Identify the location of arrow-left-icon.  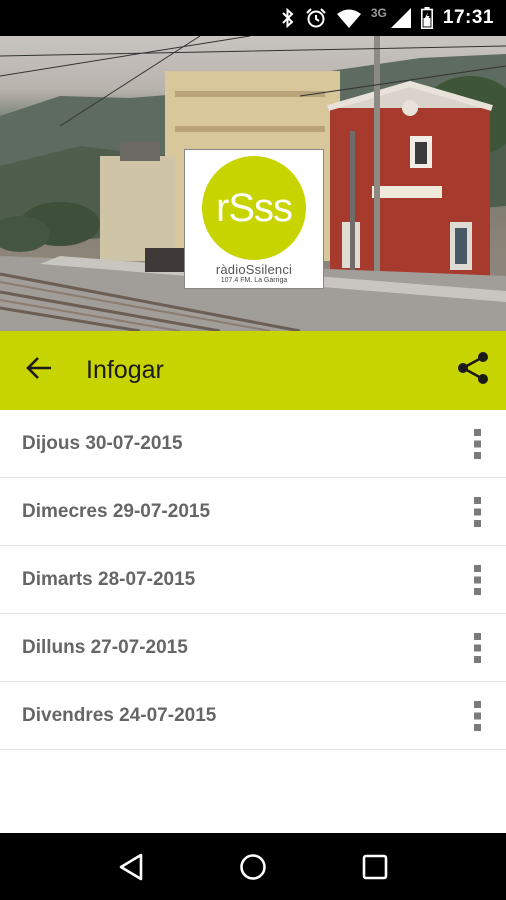
(39, 370).